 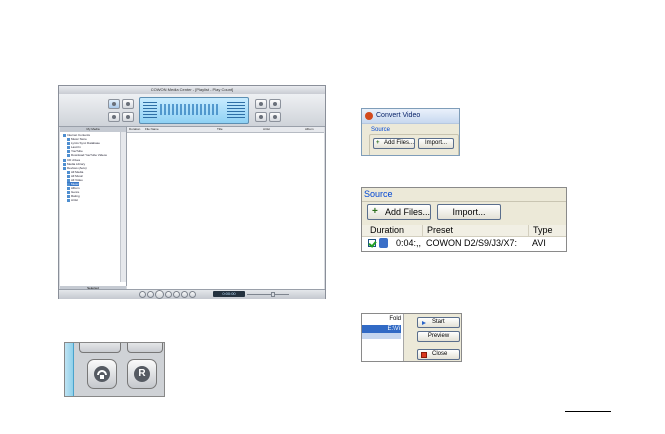 I want to click on repeat-button, so click(x=261, y=117).